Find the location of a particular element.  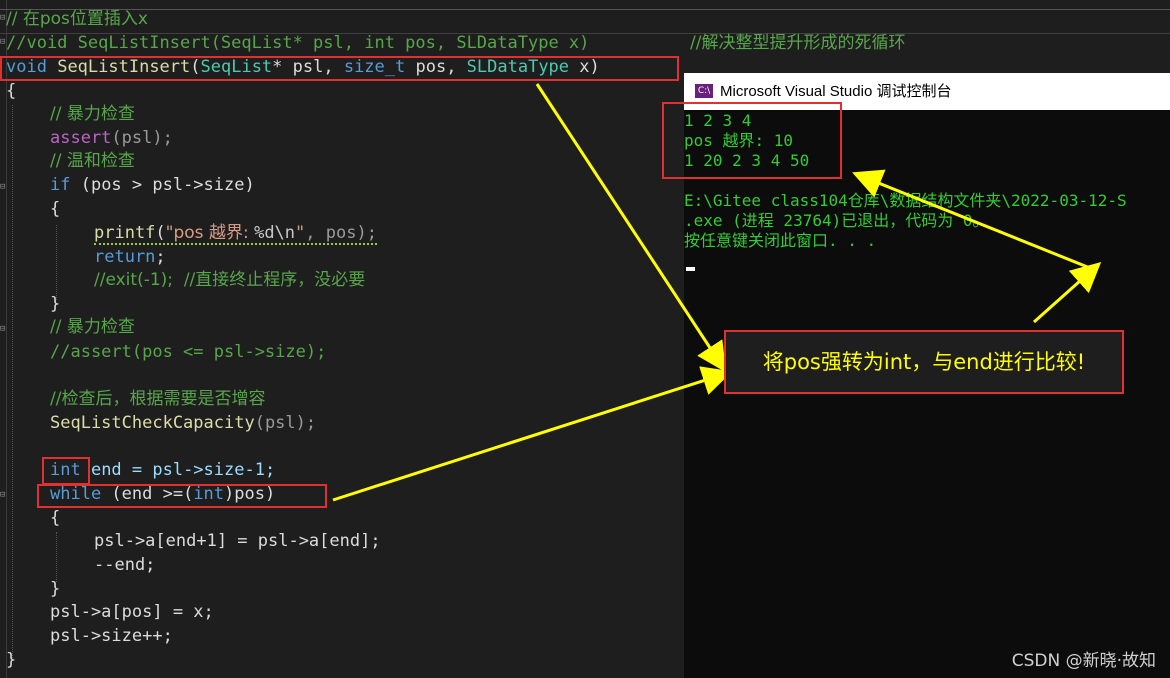

arrow-while-to-callout is located at coordinates (532, 434).